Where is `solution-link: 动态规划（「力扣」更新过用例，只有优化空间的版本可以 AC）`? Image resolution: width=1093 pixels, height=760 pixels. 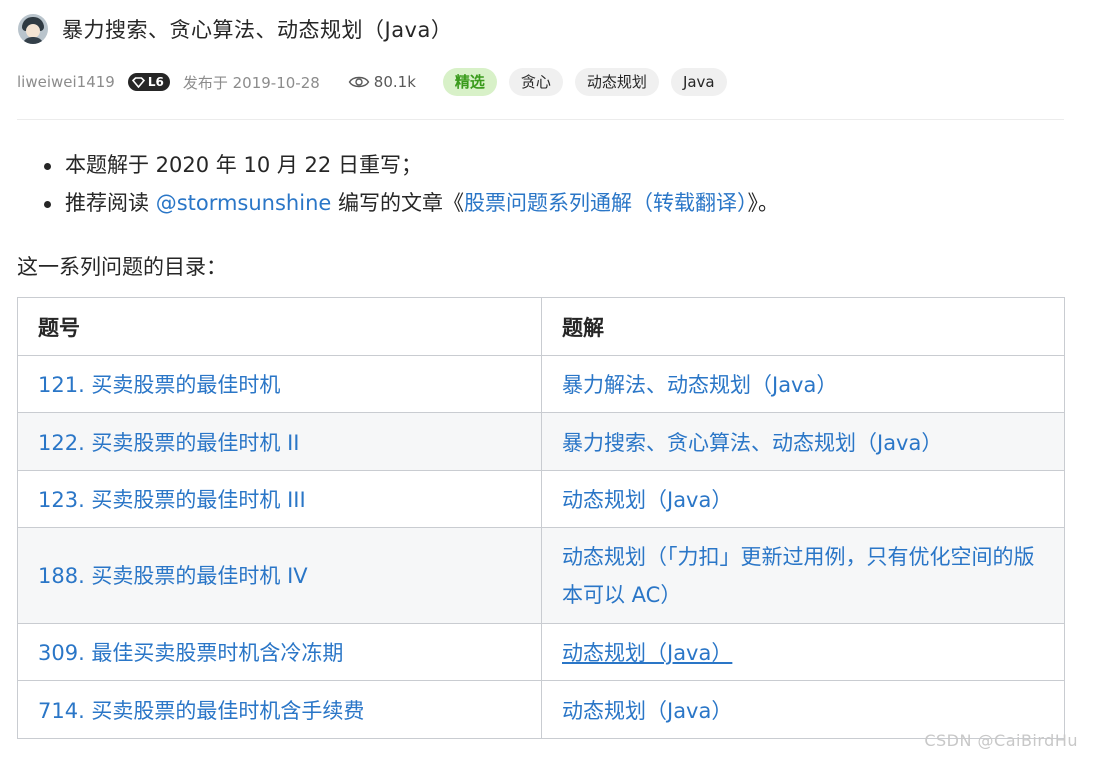 solution-link: 动态规划（「力扣」更新过用例，只有优化空间的版本可以 AC） is located at coordinates (803, 575).